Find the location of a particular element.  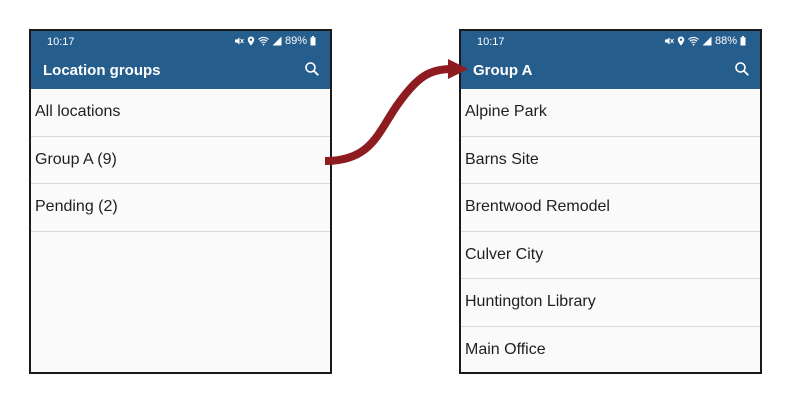

list-item-group-a: Group A (9) is located at coordinates (180, 160).